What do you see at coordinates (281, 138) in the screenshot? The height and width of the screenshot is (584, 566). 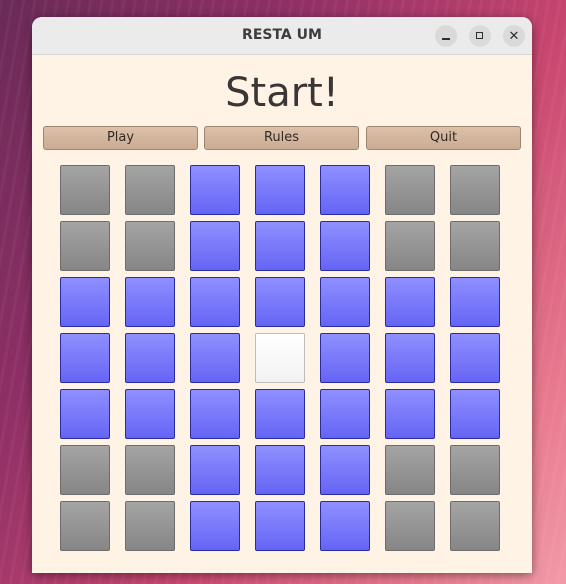 I see `rules-button: Rules` at bounding box center [281, 138].